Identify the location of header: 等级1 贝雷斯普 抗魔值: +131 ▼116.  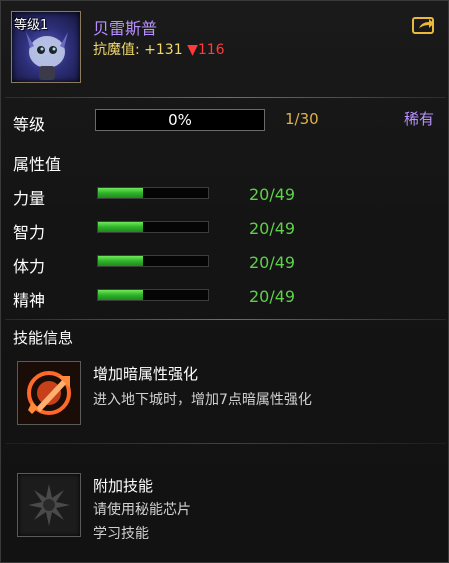
(225, 49).